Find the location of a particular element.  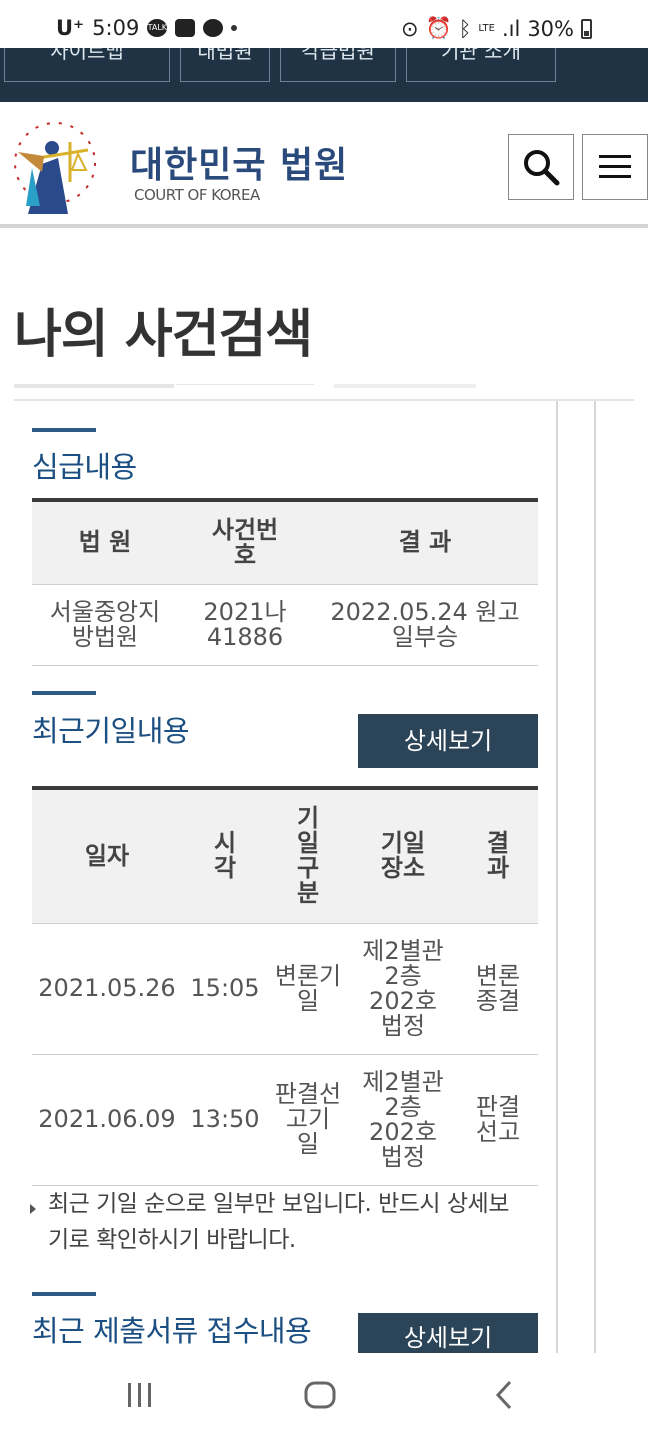

top-nav-label: 대법원 is located at coordinates (225, 55).